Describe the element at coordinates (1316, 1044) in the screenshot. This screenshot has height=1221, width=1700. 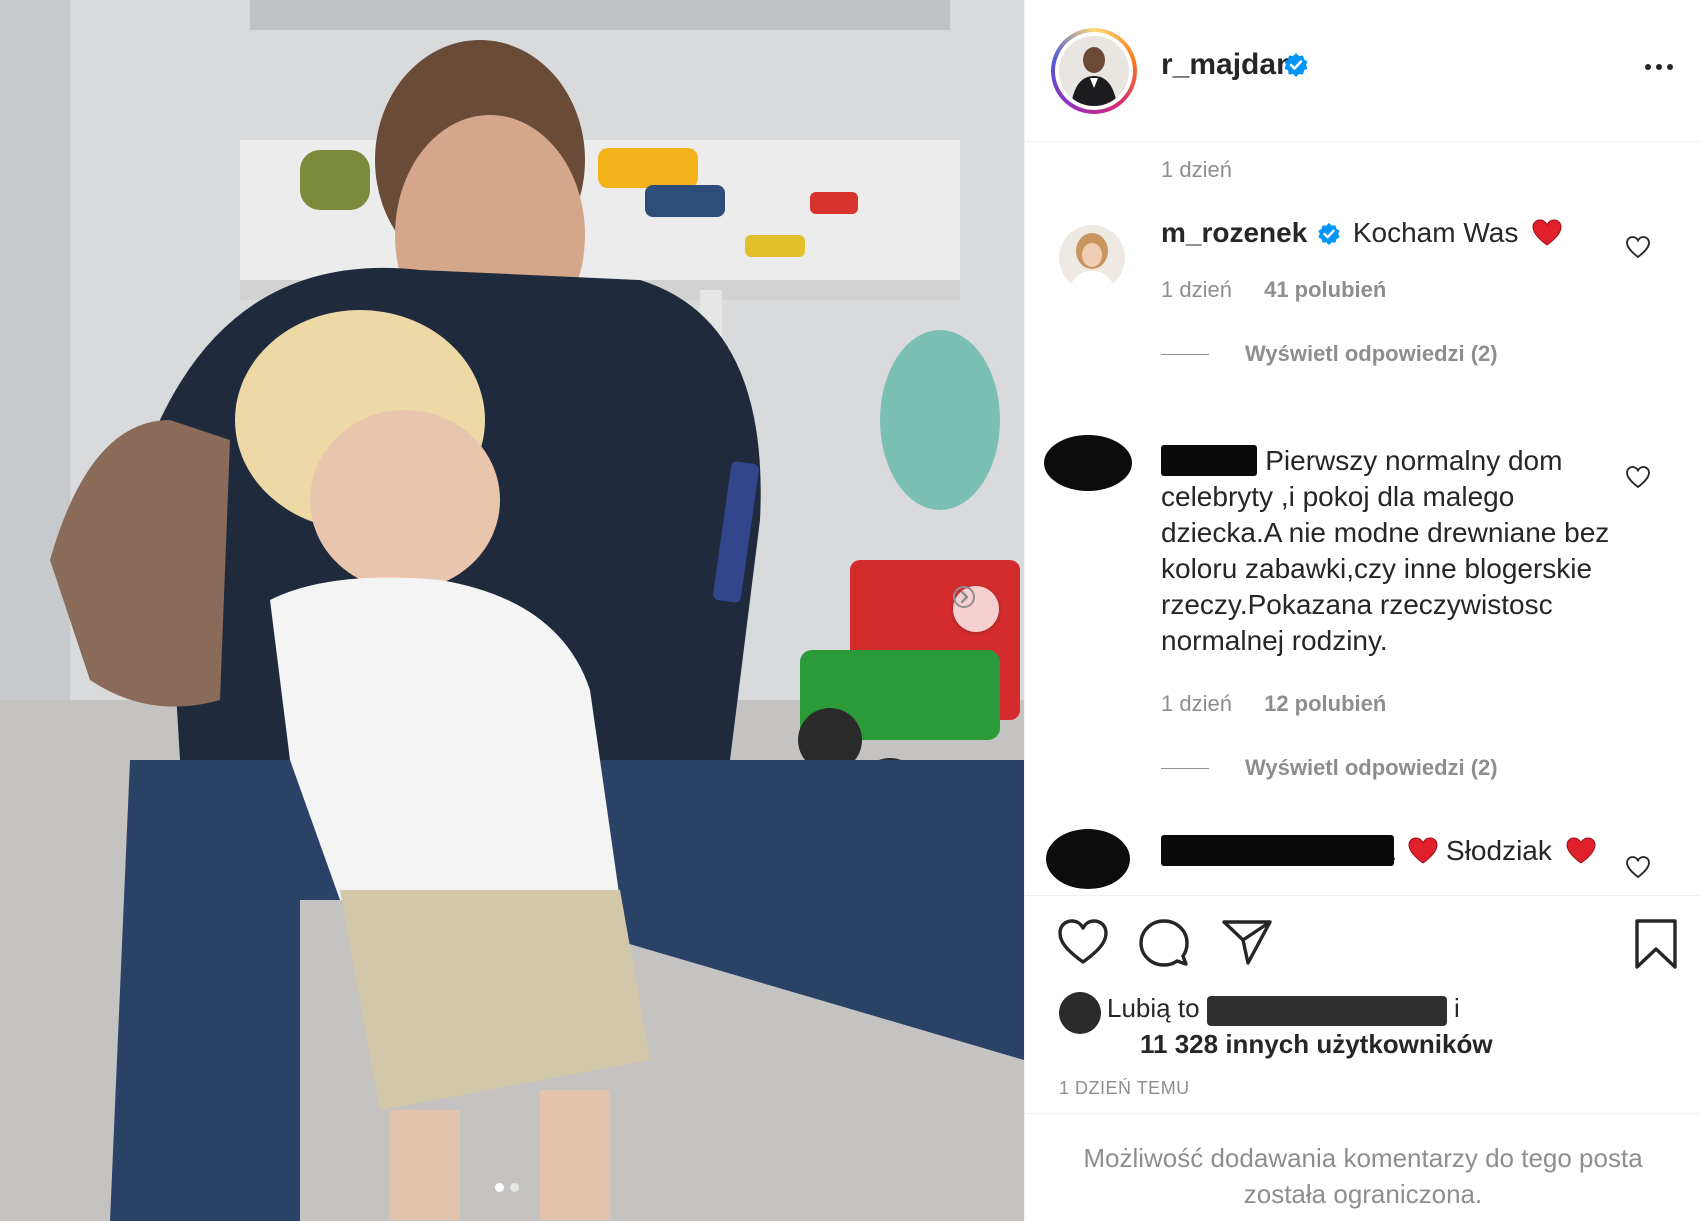
I see `likes-others-link: 11 328 innych użytkowników` at that location.